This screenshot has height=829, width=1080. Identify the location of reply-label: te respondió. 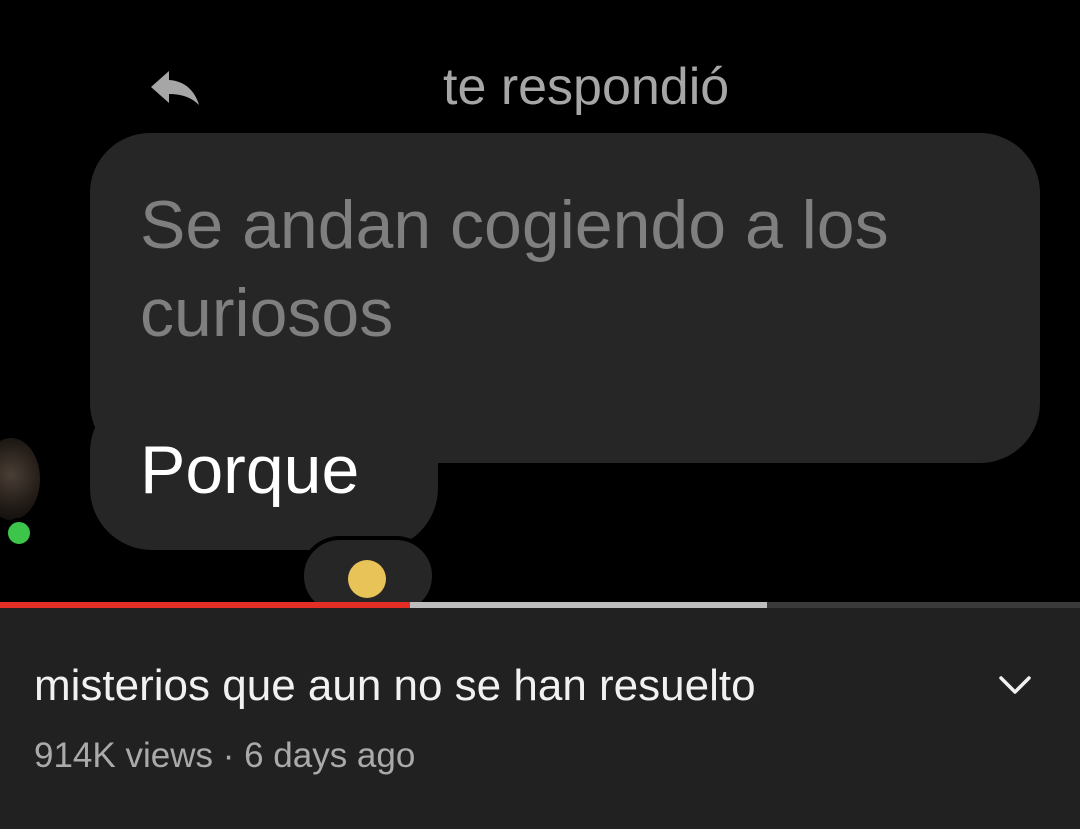
(586, 87).